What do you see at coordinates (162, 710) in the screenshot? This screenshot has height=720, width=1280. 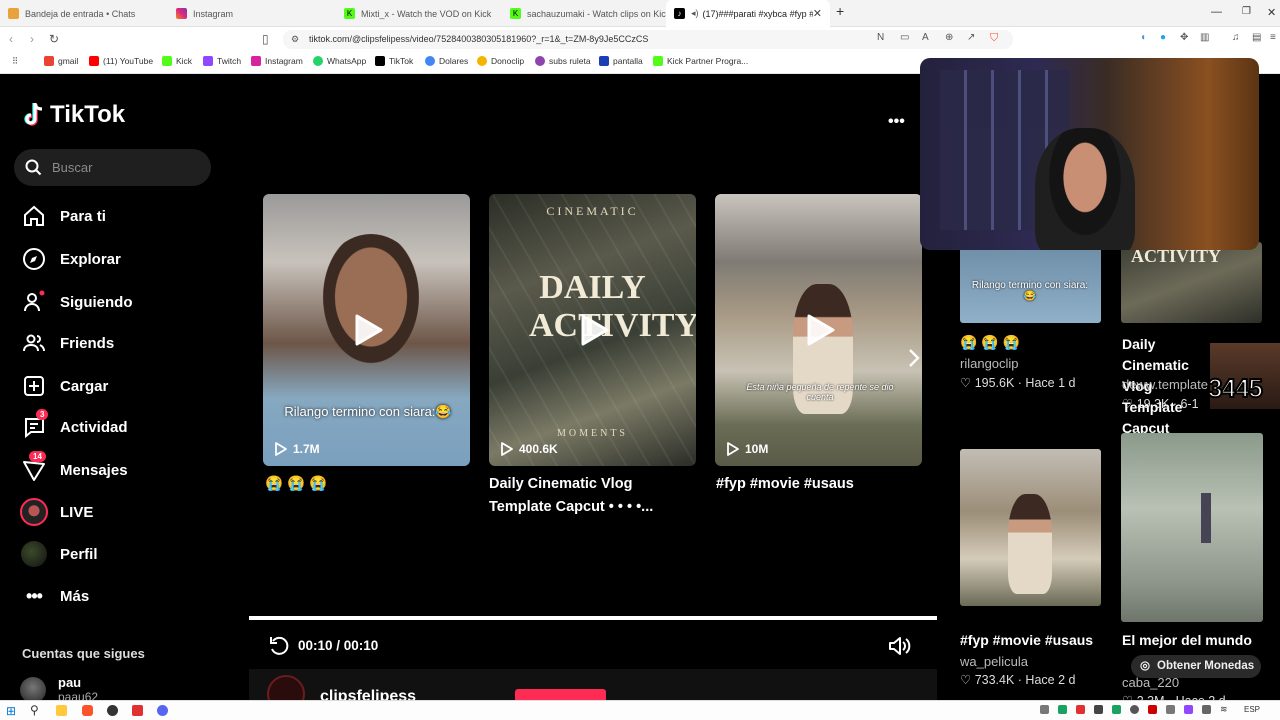 I see `discord-icon` at bounding box center [162, 710].